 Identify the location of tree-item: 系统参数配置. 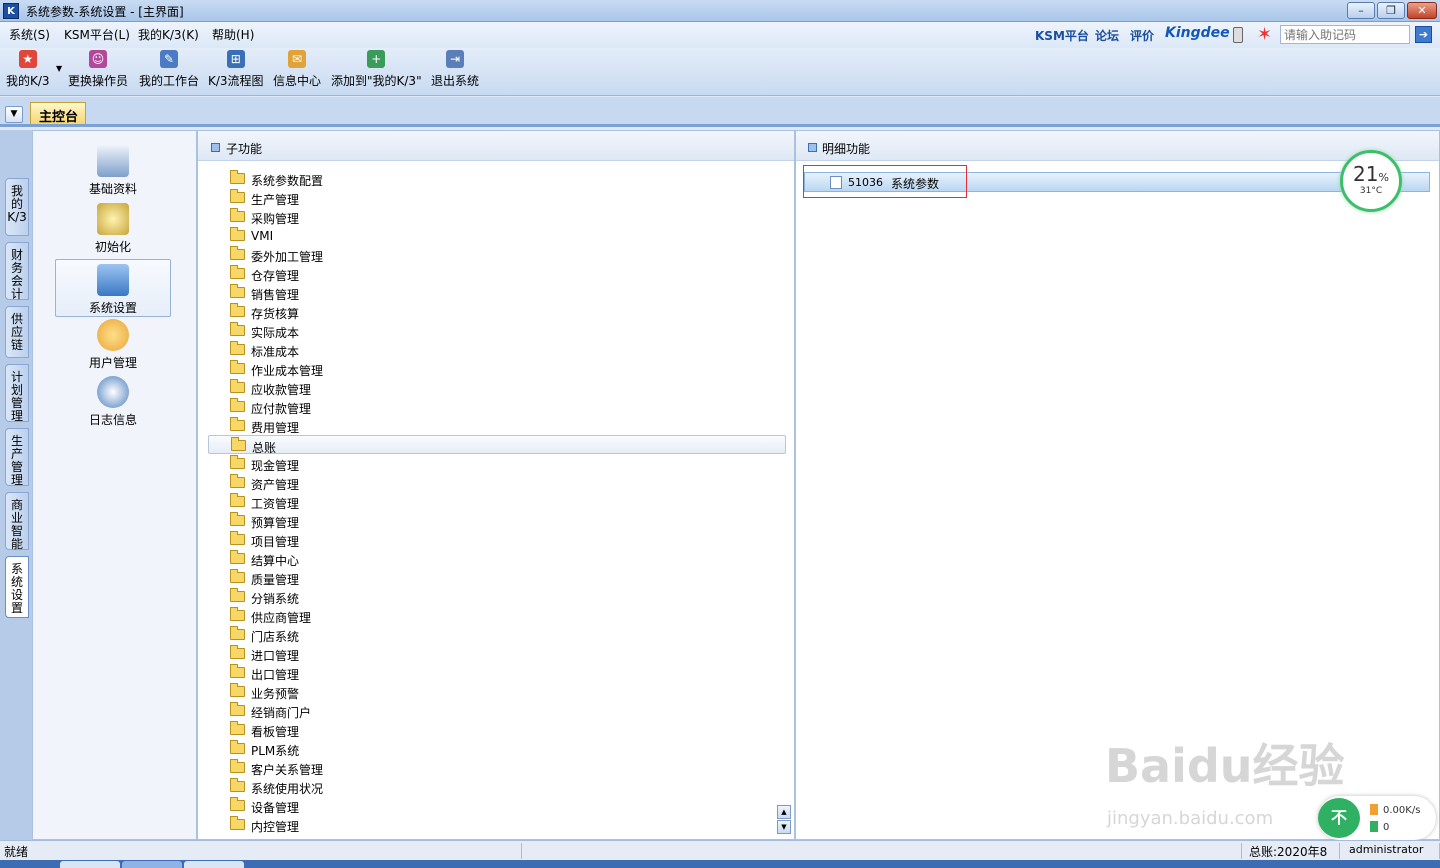
(498, 178).